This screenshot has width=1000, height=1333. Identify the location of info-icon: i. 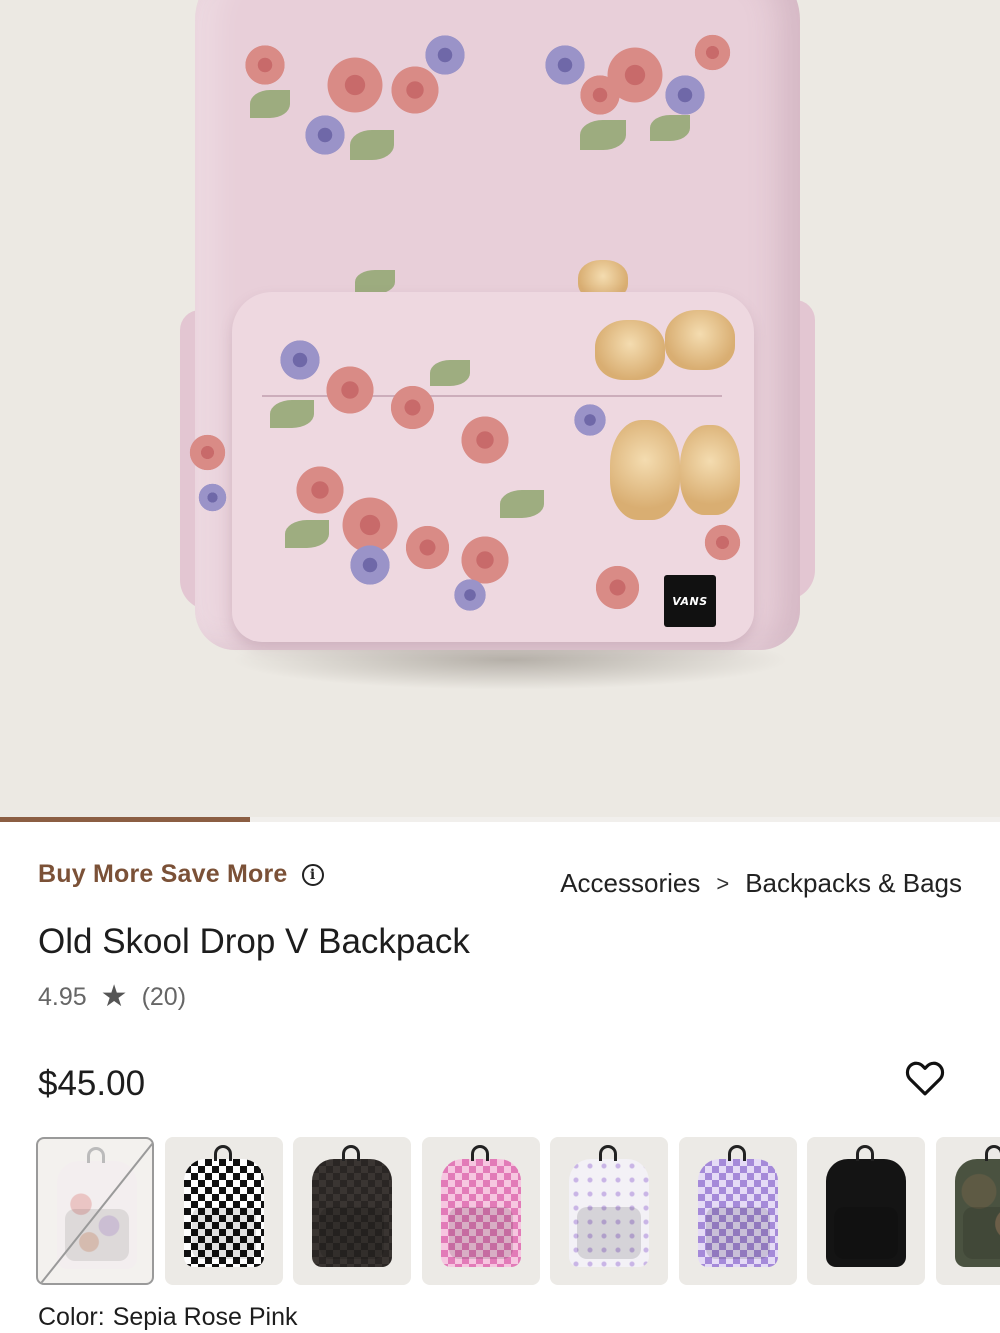
(312, 874).